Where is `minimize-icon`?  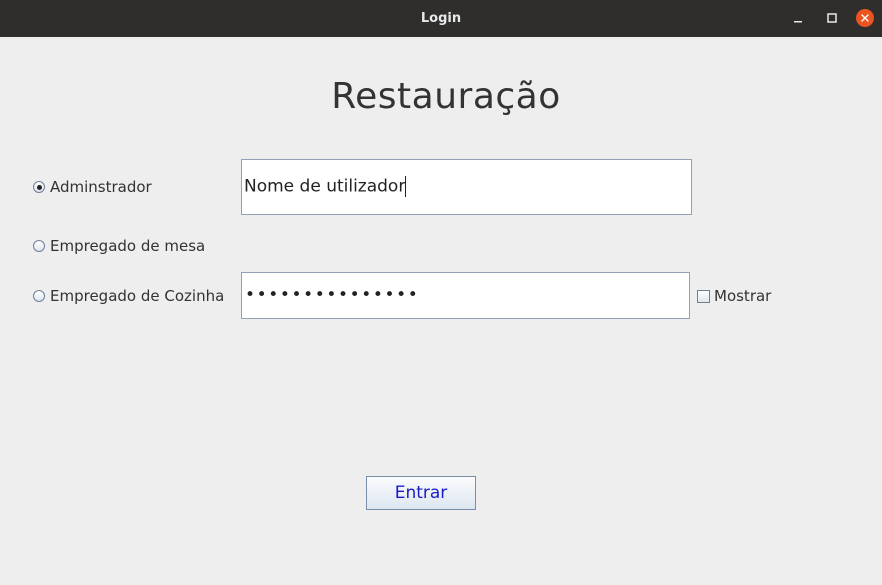 minimize-icon is located at coordinates (798, 22).